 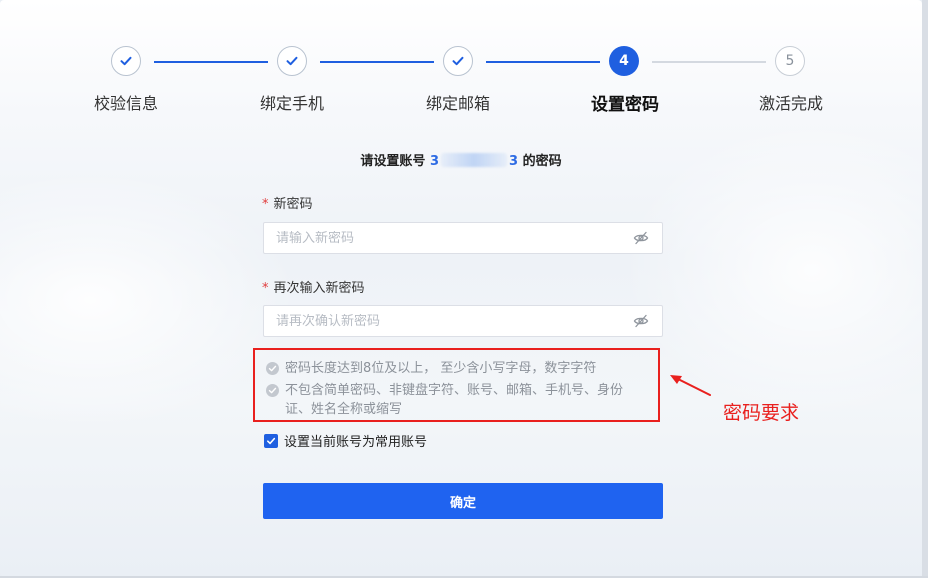 I want to click on confirm-password-field, so click(x=463, y=321).